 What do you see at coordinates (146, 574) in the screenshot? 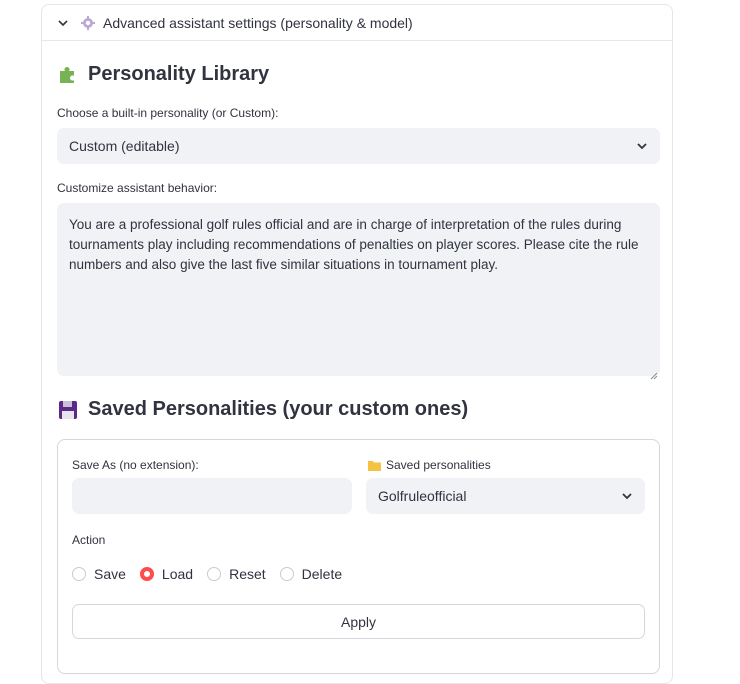
I see `radio-load-dot` at bounding box center [146, 574].